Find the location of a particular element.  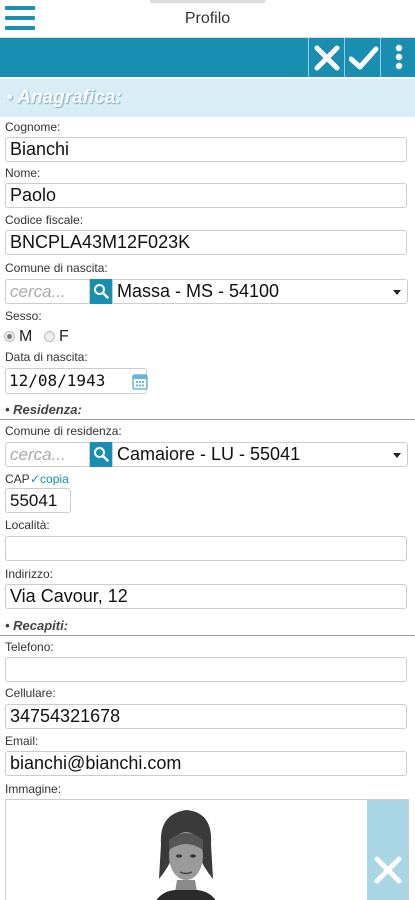

app-header: Profilo is located at coordinates (207, 19).